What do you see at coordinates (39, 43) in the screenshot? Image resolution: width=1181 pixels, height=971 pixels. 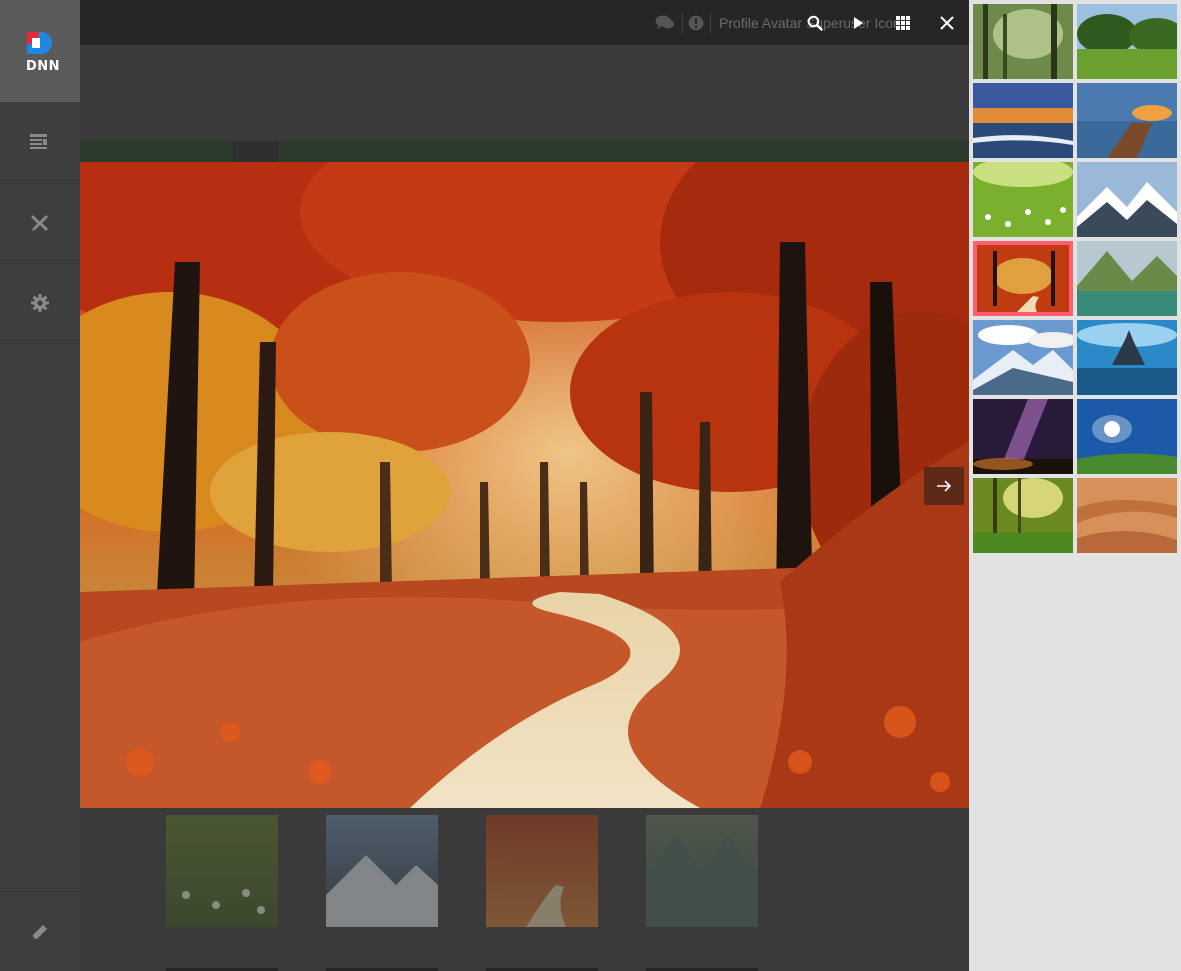 I see `dnn-logo-icon` at bounding box center [39, 43].